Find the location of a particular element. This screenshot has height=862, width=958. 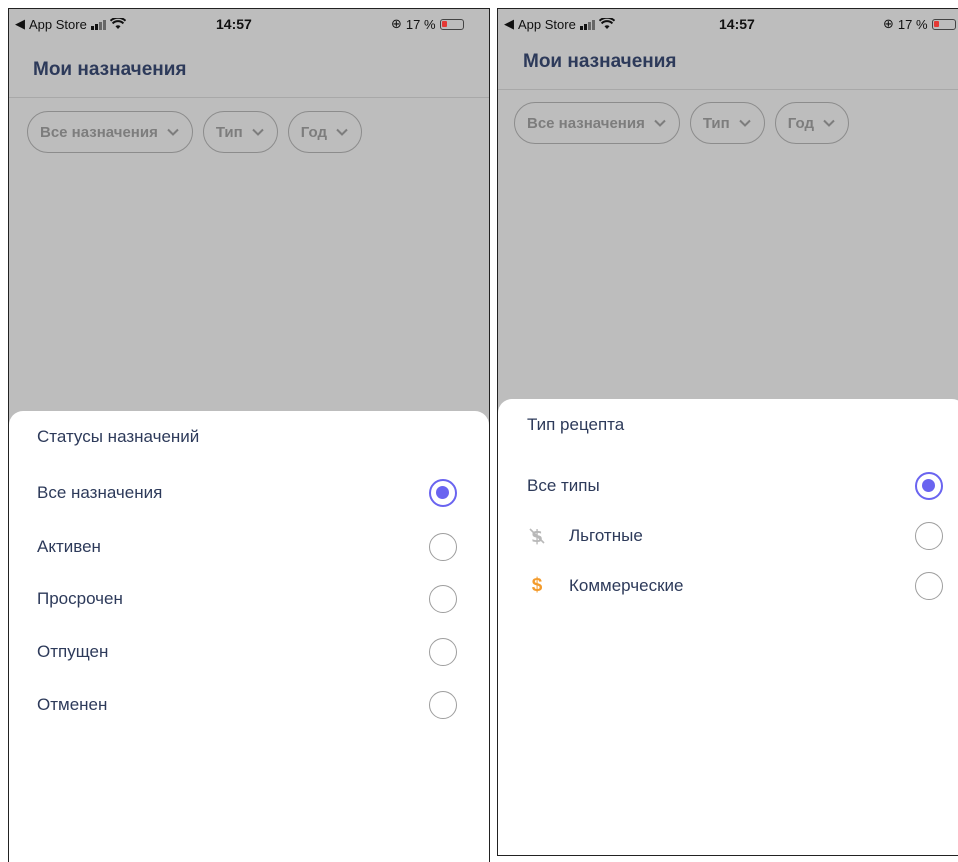

option-cancelled: Отменен is located at coordinates (249, 705).